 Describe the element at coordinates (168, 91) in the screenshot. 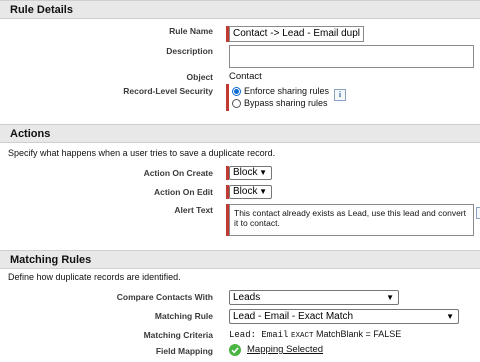

I see `sharing-label: Record-Level Security` at that location.